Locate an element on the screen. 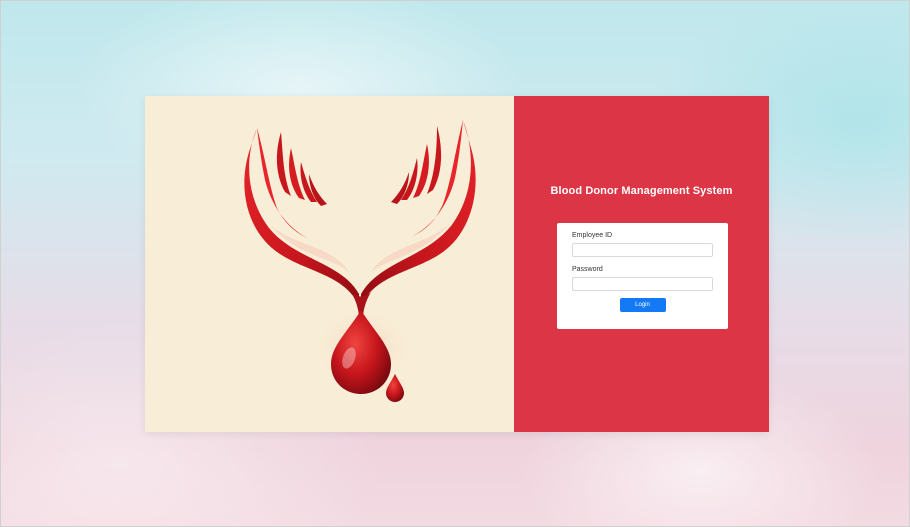 The height and width of the screenshot is (527, 910). employee-id-input is located at coordinates (642, 250).